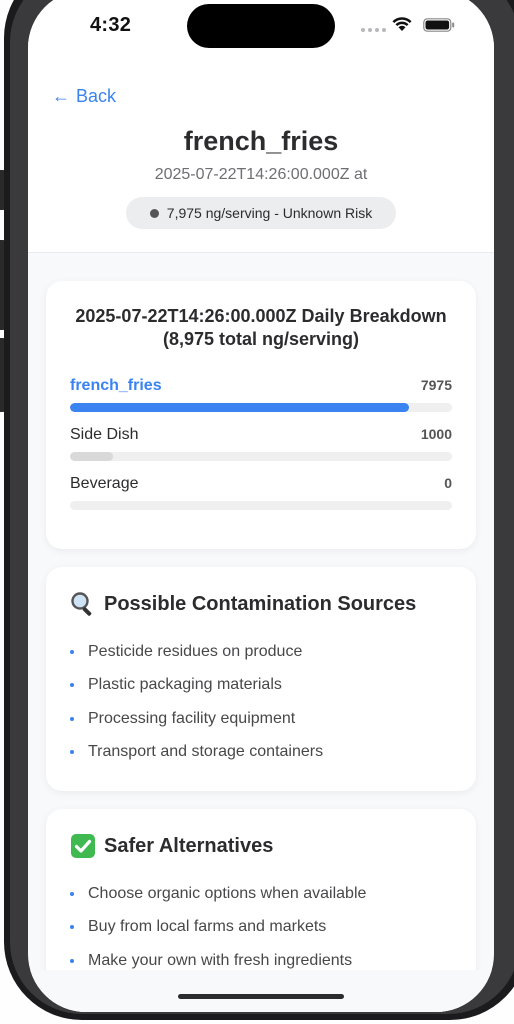 The height and width of the screenshot is (1024, 514). Describe the element at coordinates (261, 394) in the screenshot. I see `breakdown-row: french_fries 7975` at that location.